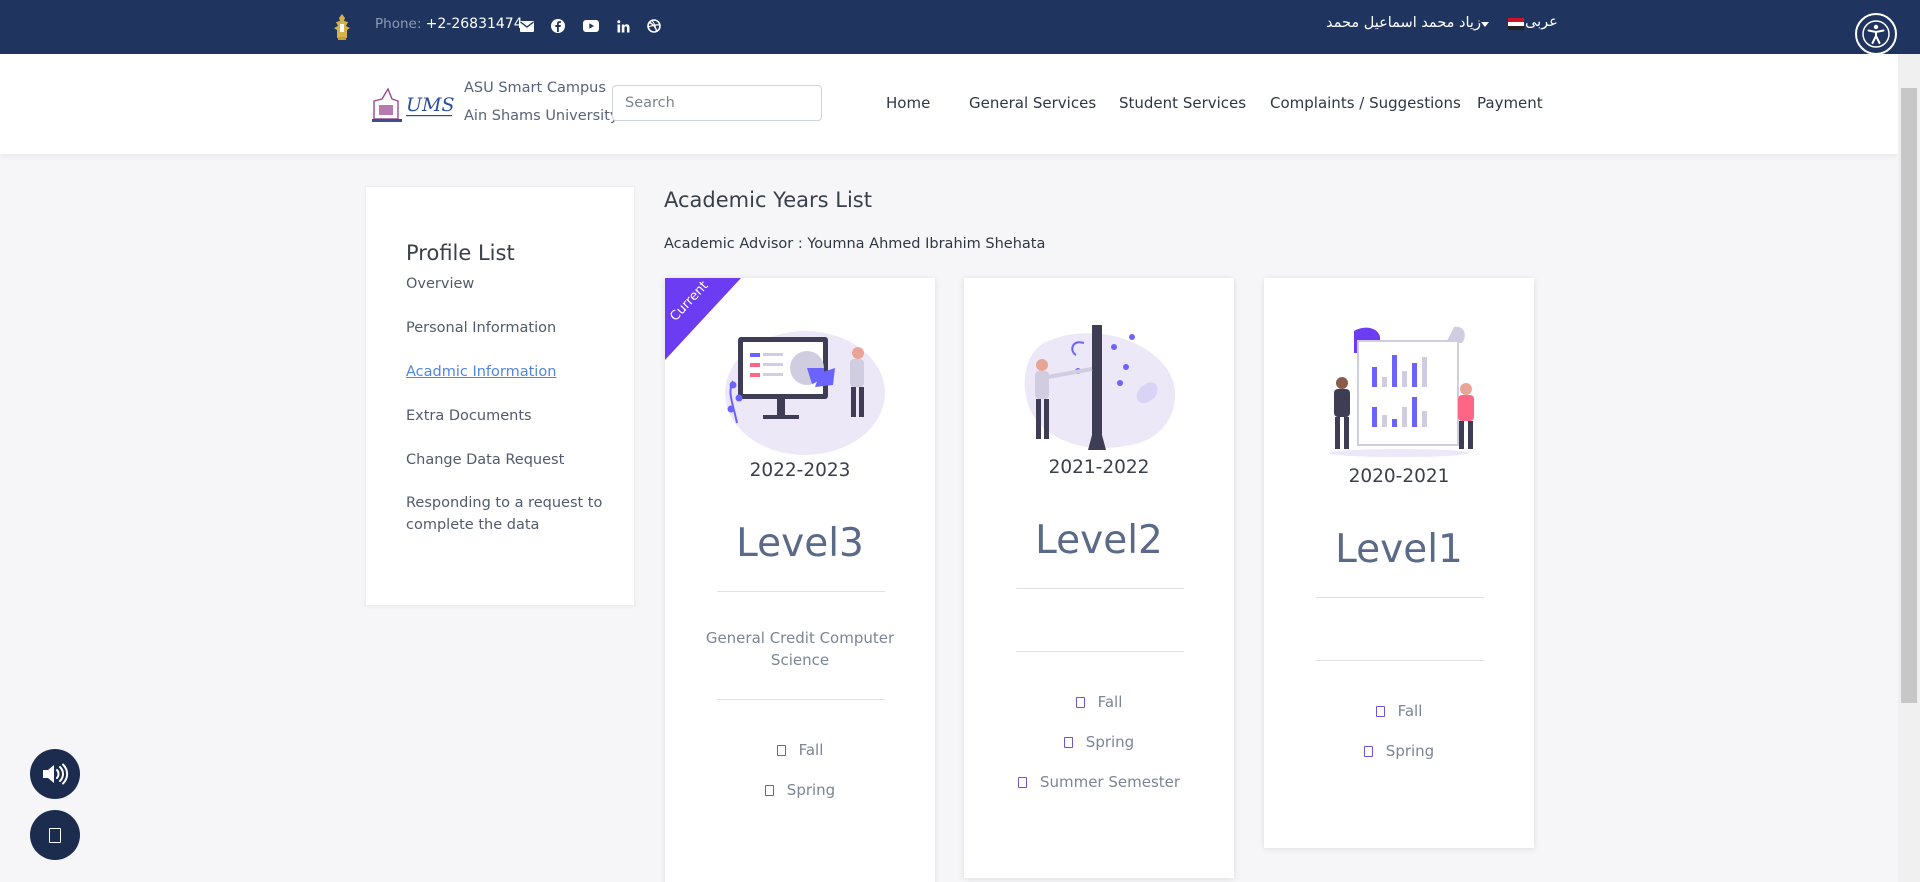 Image resolution: width=1920 pixels, height=882 pixels. Describe the element at coordinates (485, 460) in the screenshot. I see `sidebar-item-change-data-request: Change Data Request` at that location.